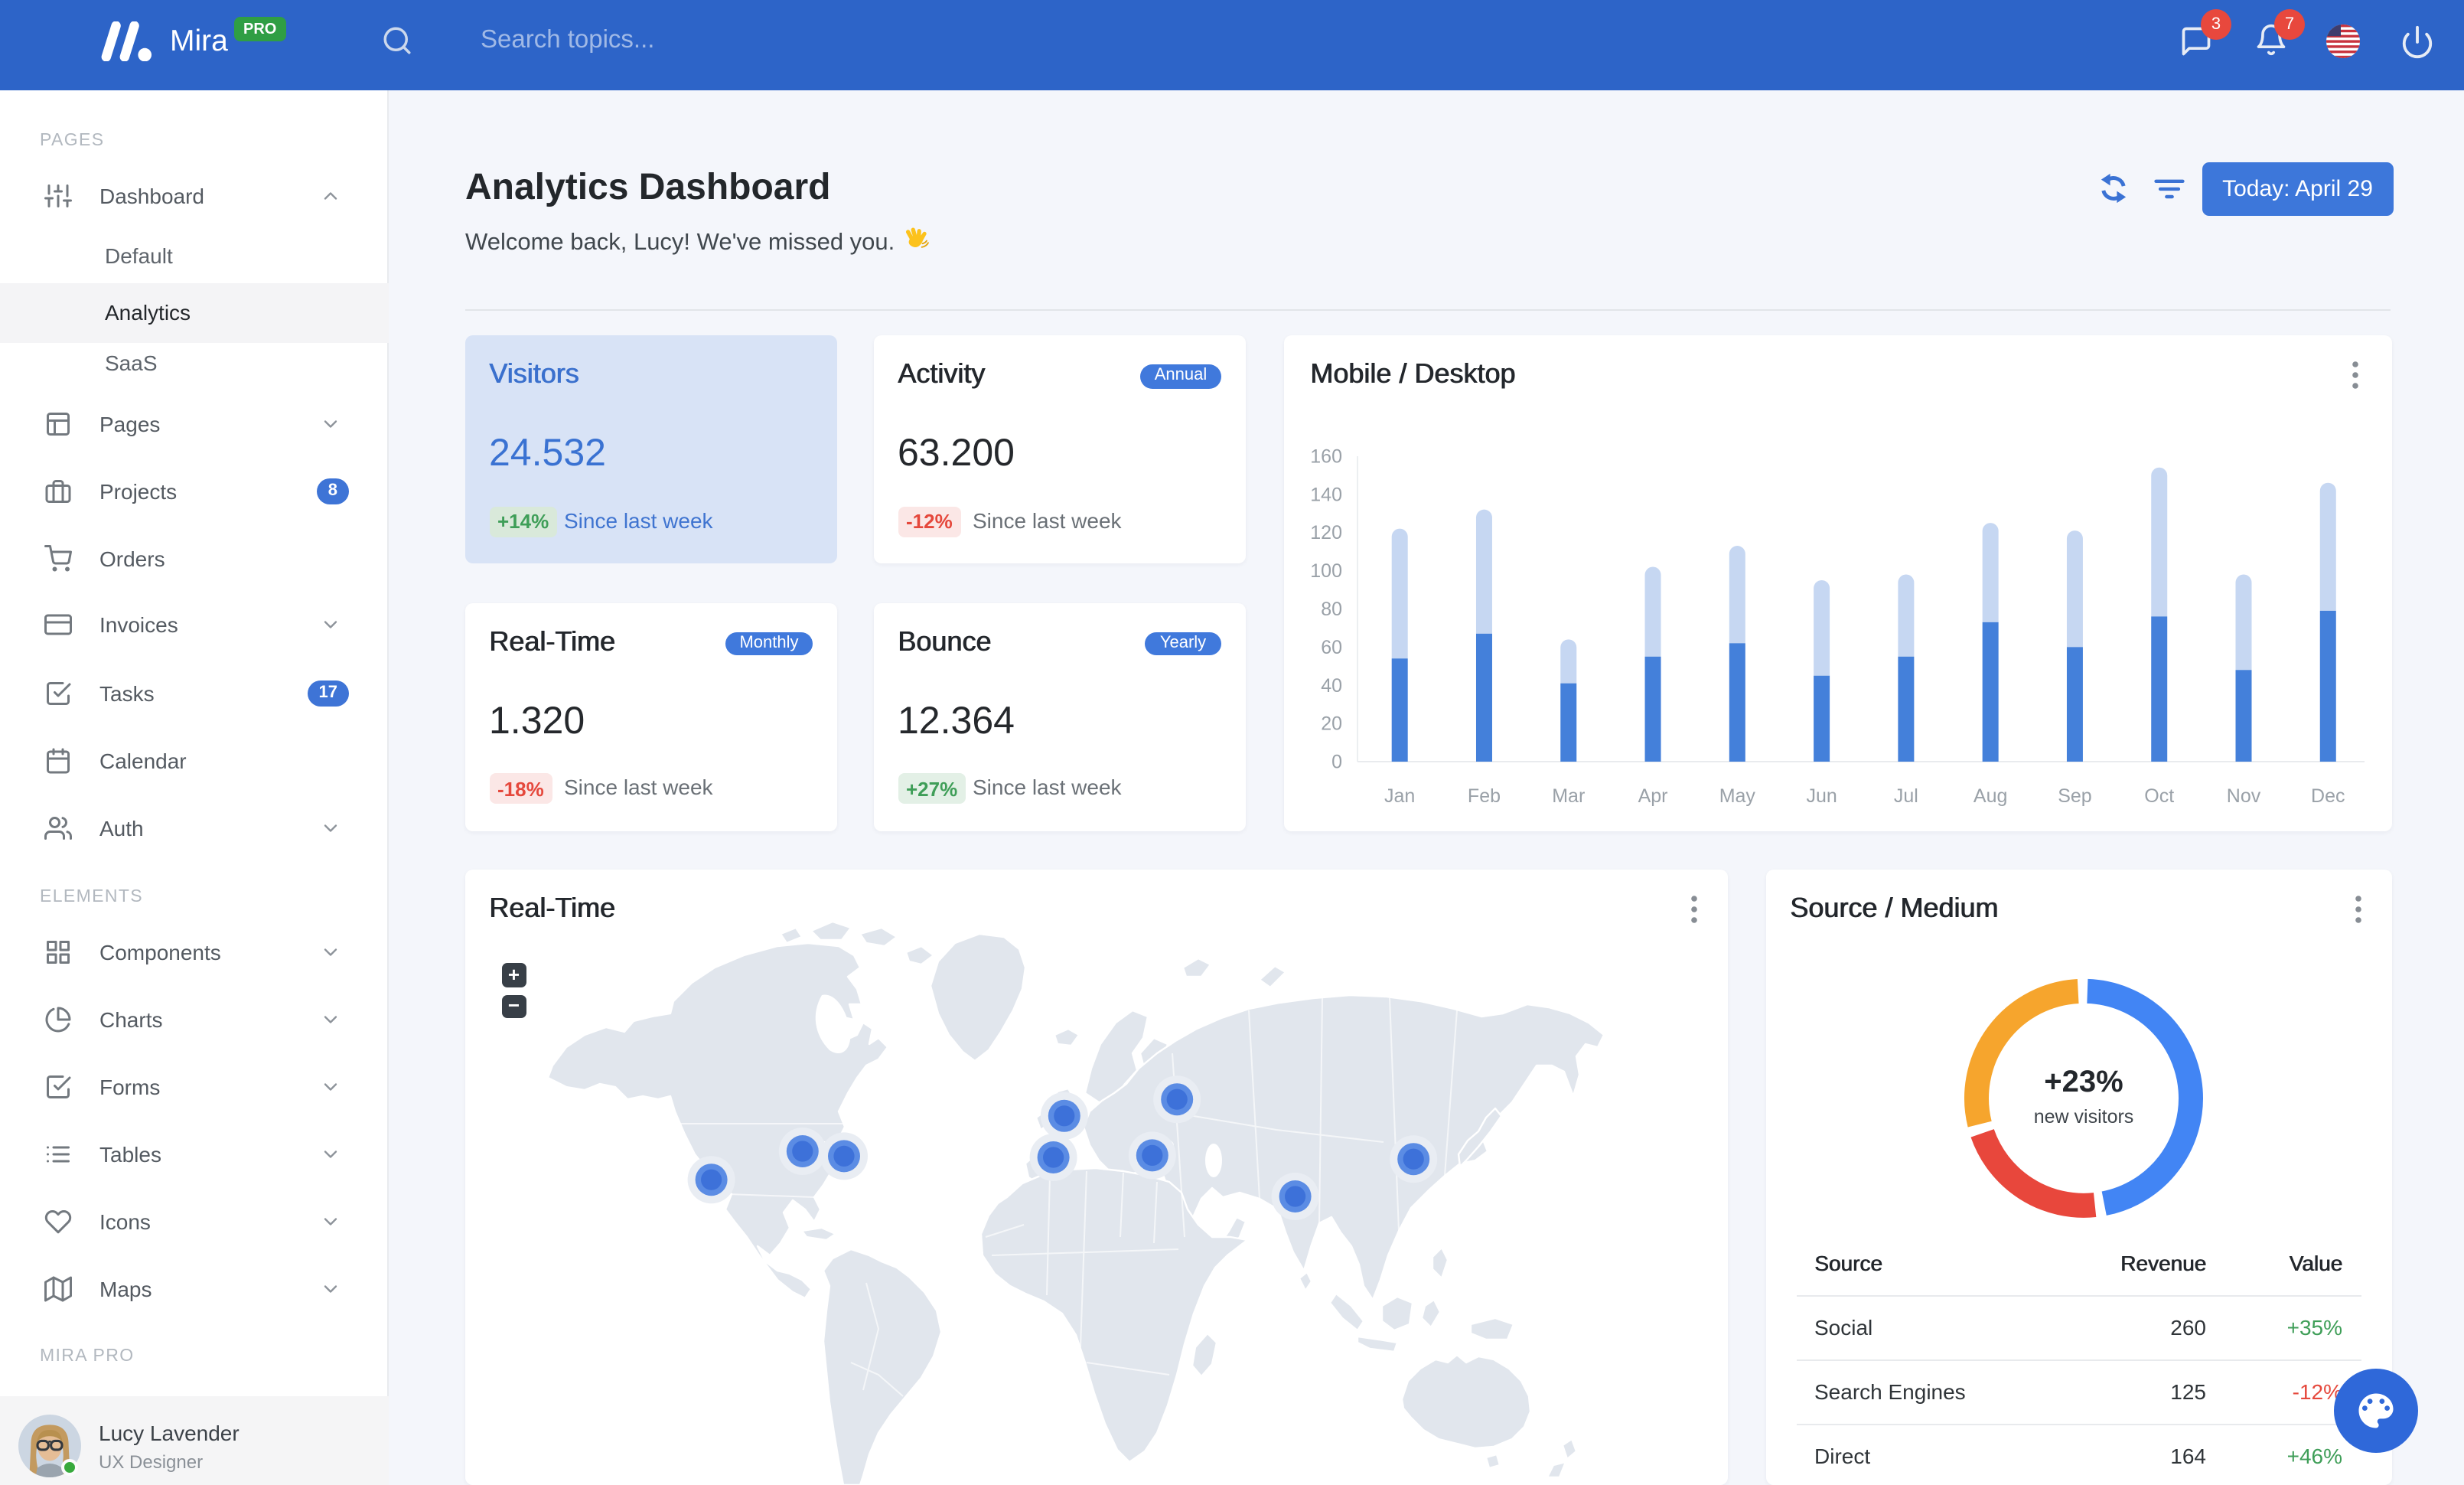 This screenshot has height=1485, width=2464. I want to click on svg-text: 80, so click(1332, 609).